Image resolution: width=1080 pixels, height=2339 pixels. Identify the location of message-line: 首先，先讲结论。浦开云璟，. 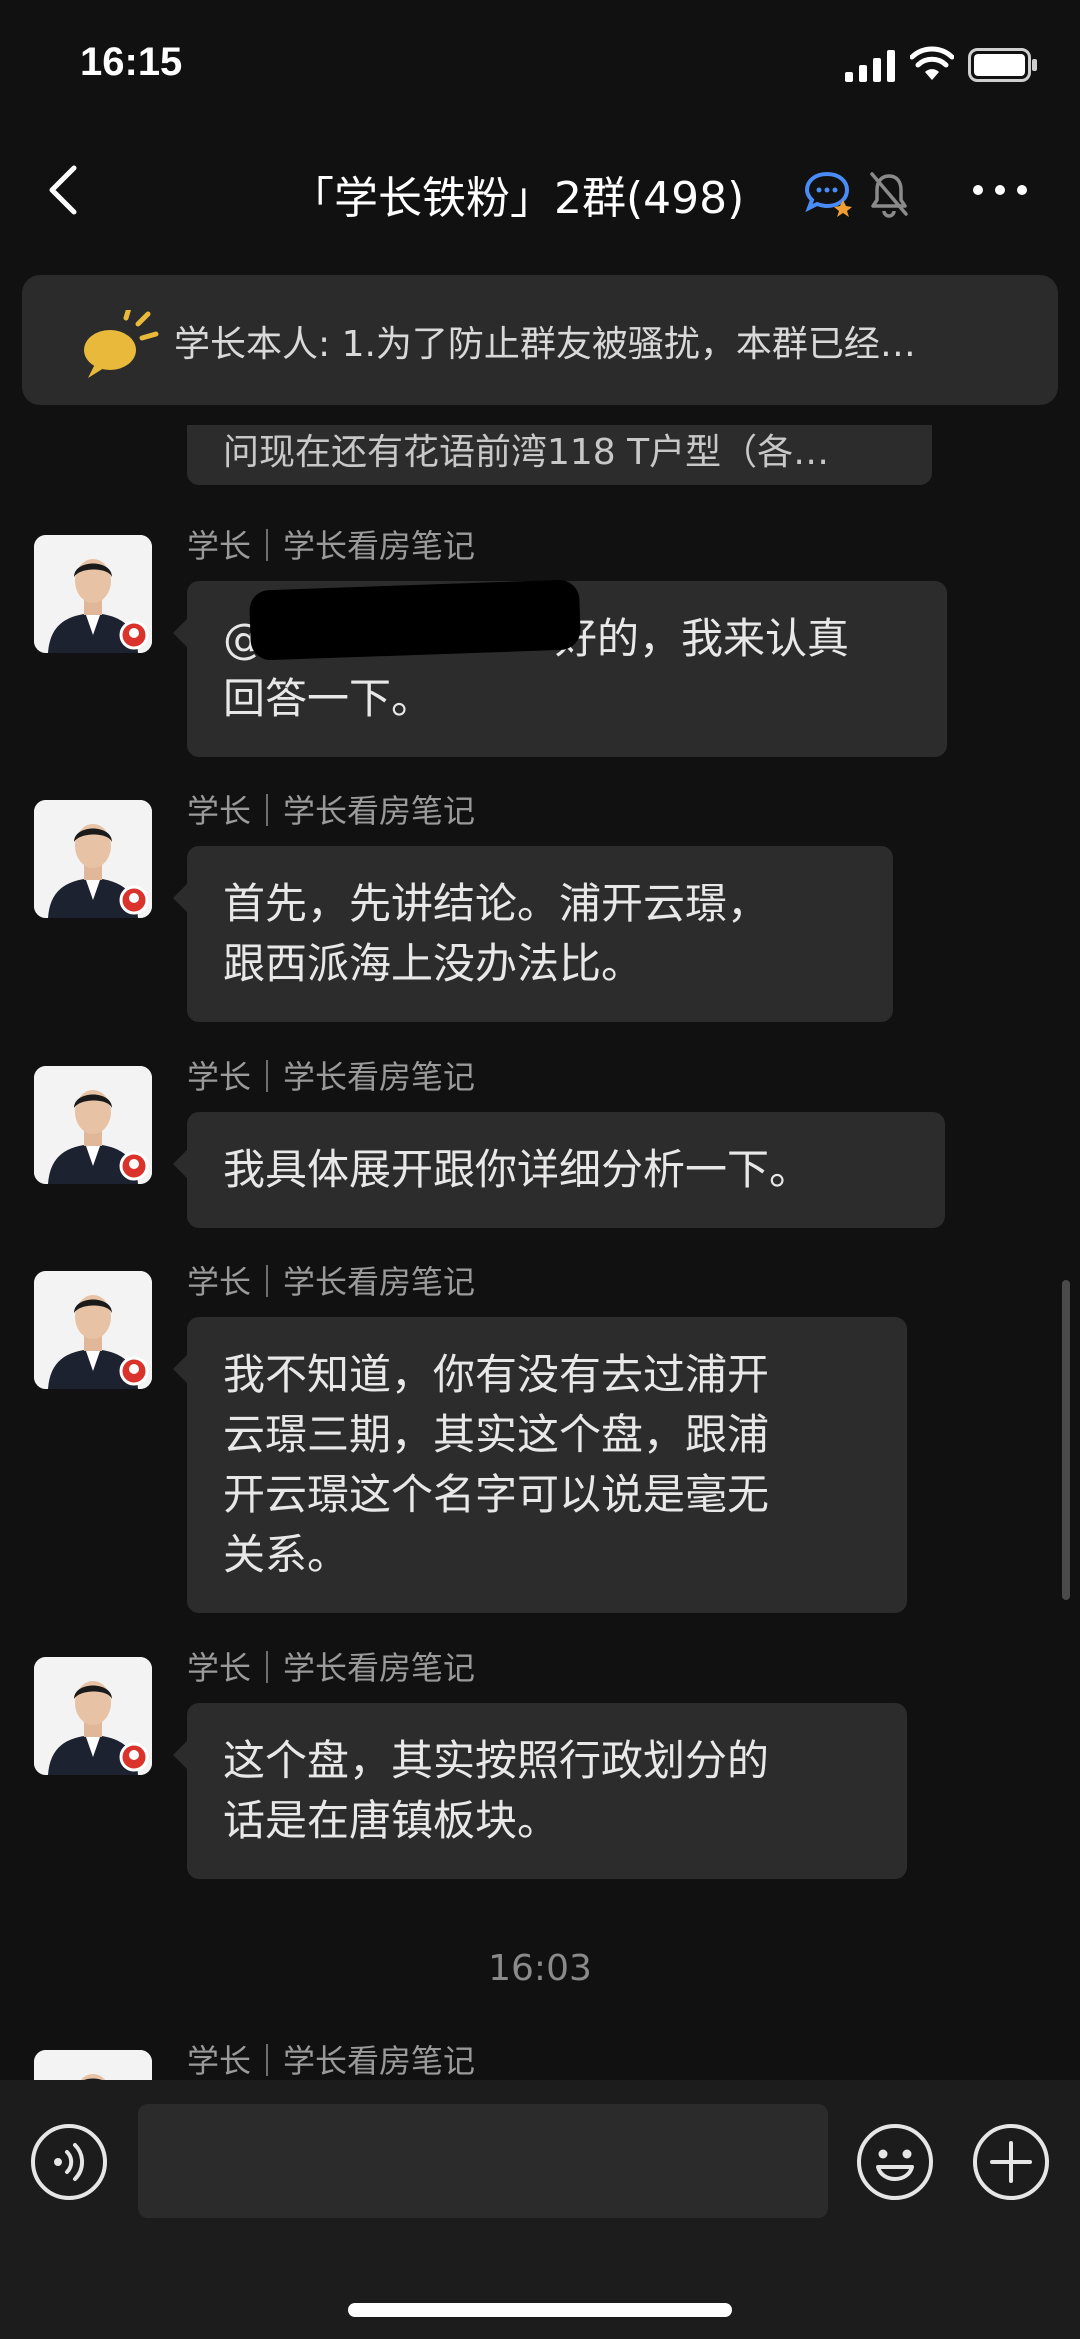
(496, 903).